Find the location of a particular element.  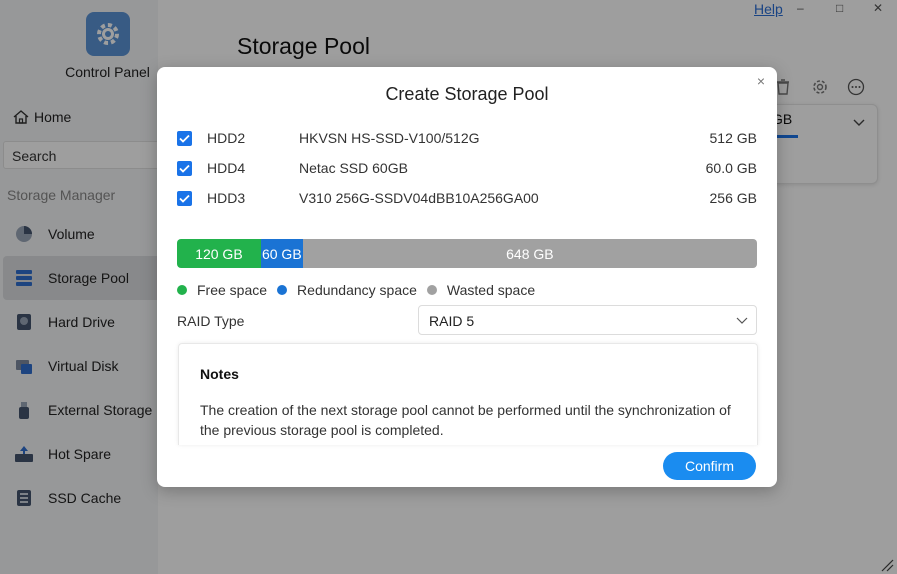

legend-redundancy-label: Redundancy space is located at coordinates (357, 290).